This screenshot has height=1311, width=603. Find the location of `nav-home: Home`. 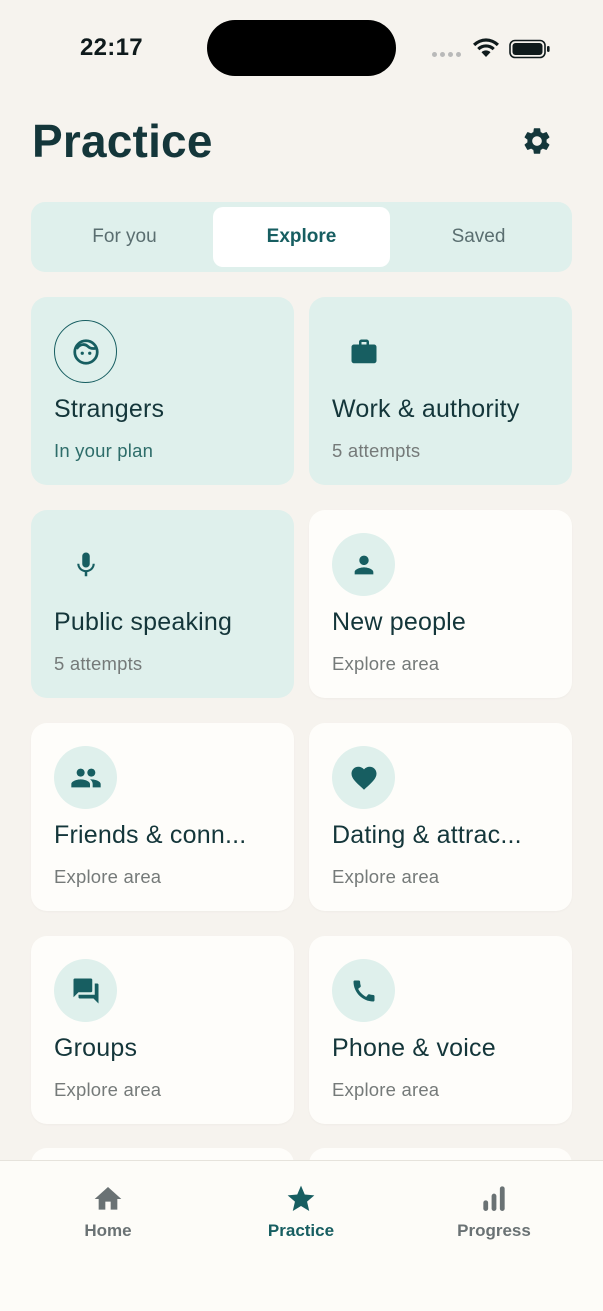

nav-home: Home is located at coordinates (108, 1212).